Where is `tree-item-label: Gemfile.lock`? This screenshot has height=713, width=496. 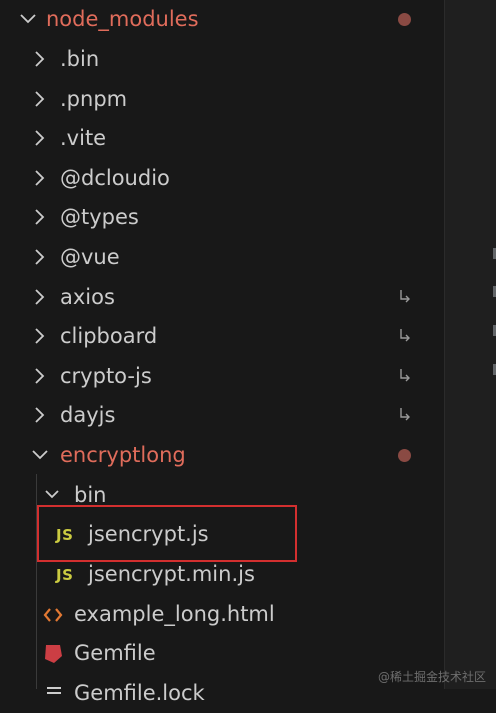 tree-item-label: Gemfile.lock is located at coordinates (139, 693).